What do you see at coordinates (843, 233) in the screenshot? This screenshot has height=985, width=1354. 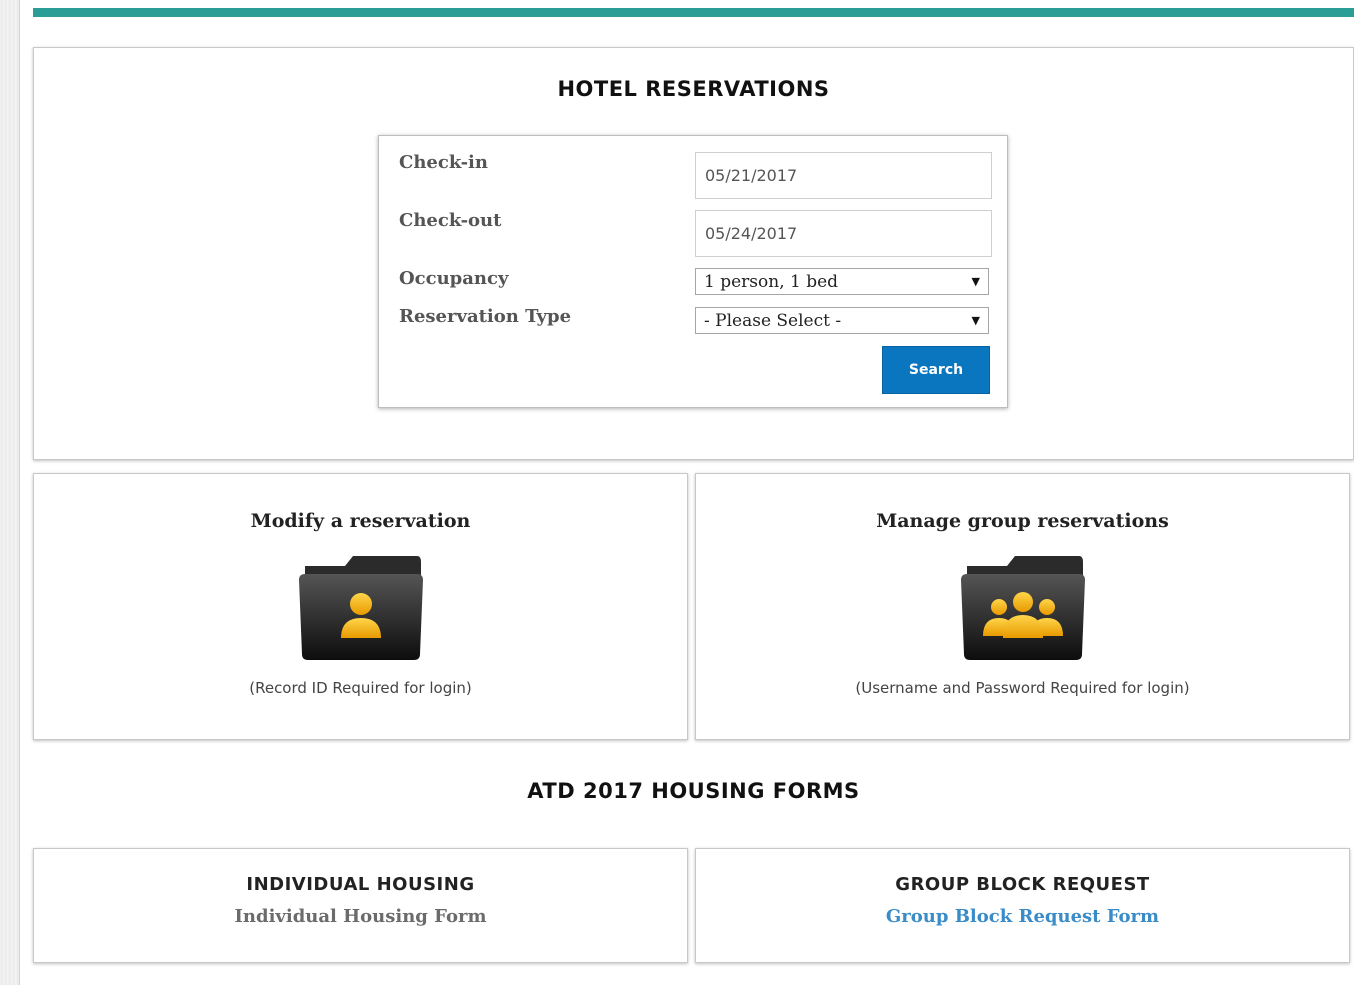 I see `checkout-input: 05/24/2017` at bounding box center [843, 233].